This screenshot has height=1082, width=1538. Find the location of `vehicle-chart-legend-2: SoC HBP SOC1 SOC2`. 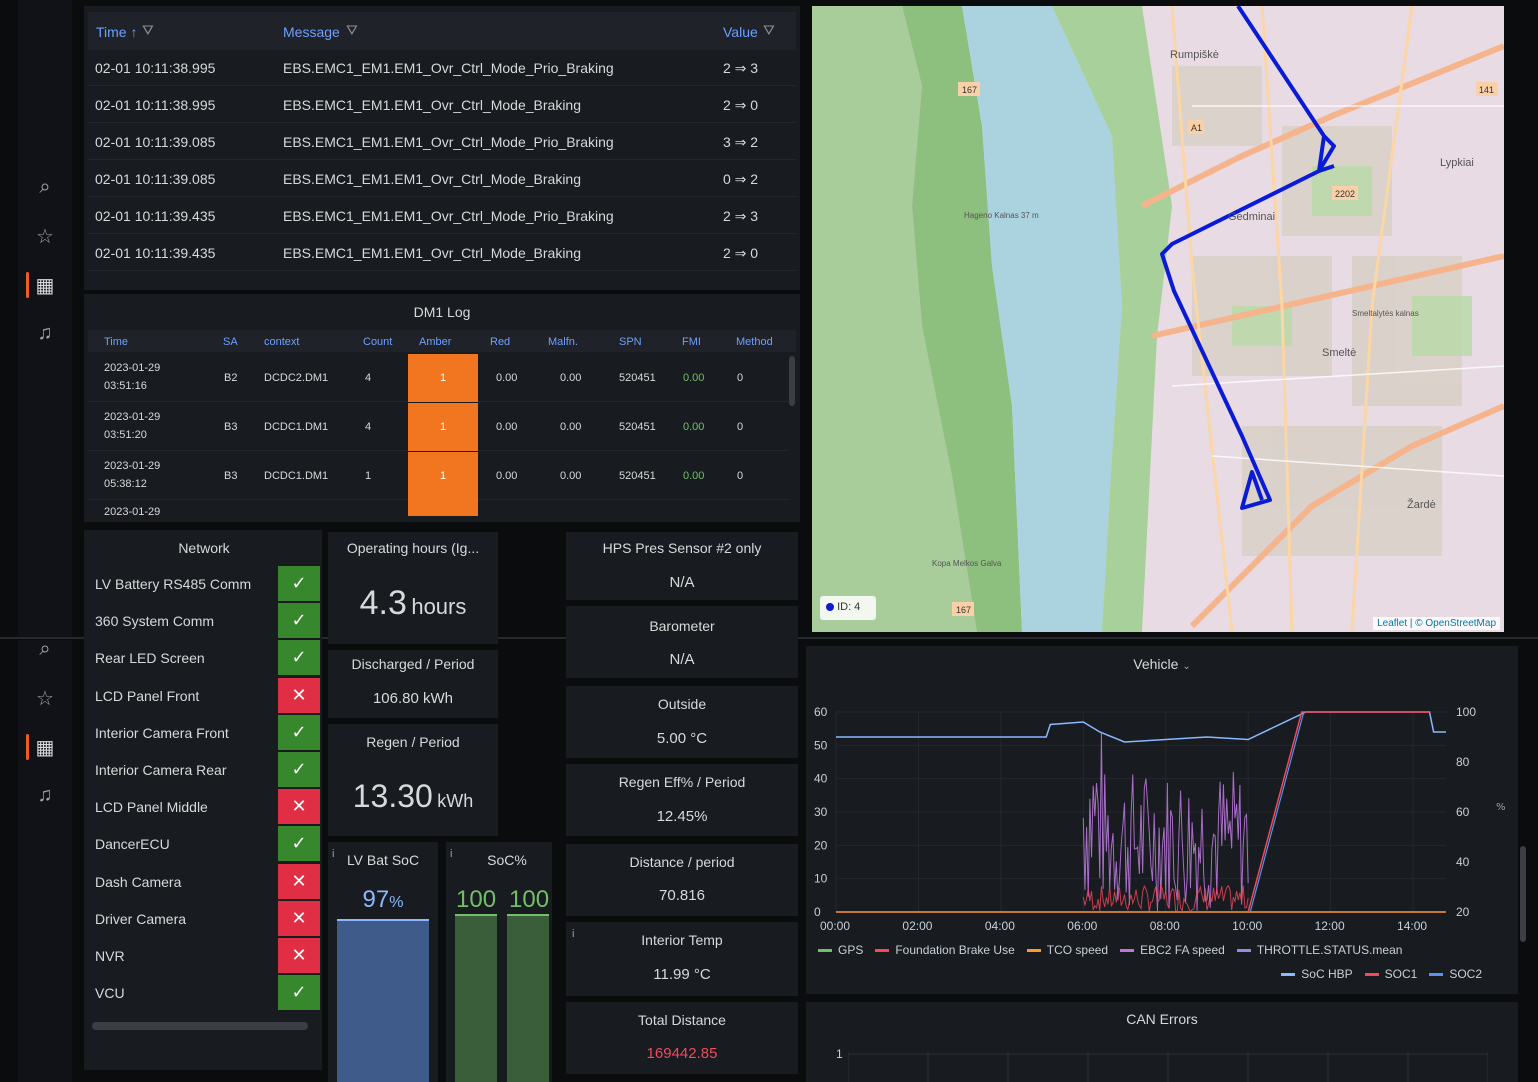

vehicle-chart-legend-2: SoC HBP SOC1 SOC2 is located at coordinates (1156, 974).